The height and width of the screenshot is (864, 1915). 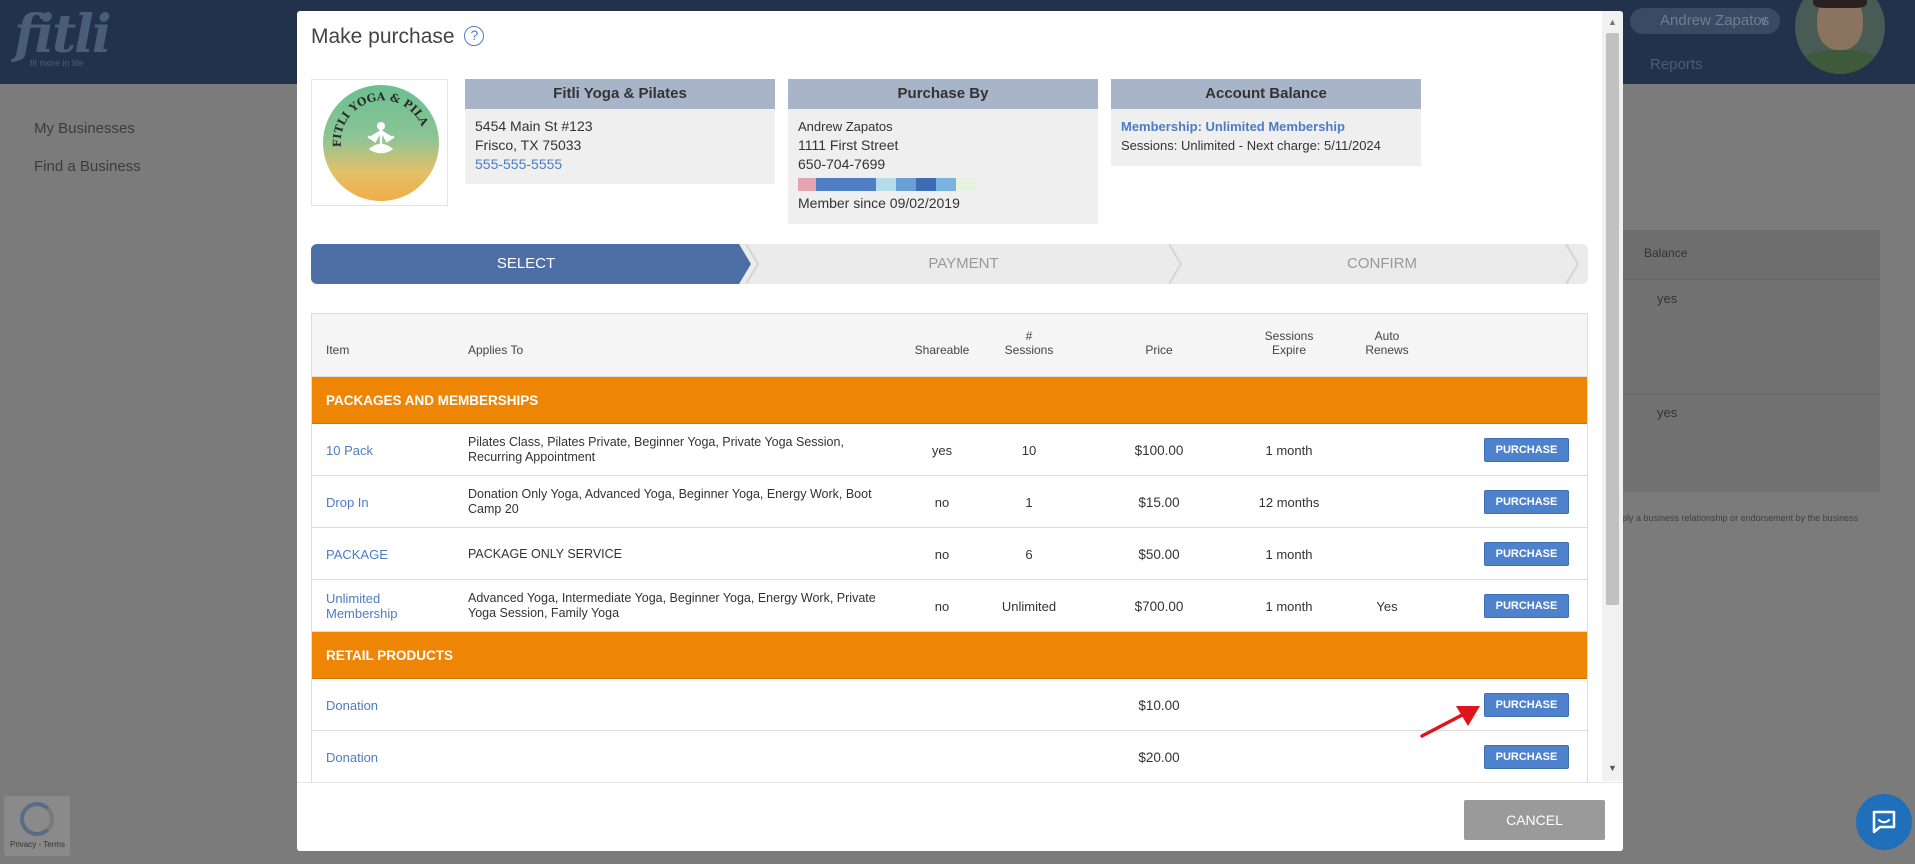 I want to click on chat-launcher-button, so click(x=1884, y=822).